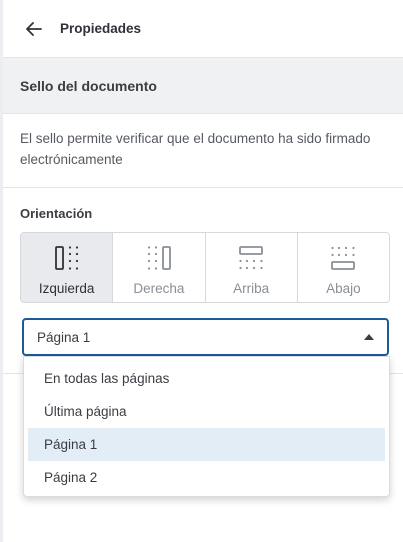 The image size is (403, 542). I want to click on orientation-left-button: Izquierda, so click(67, 267).